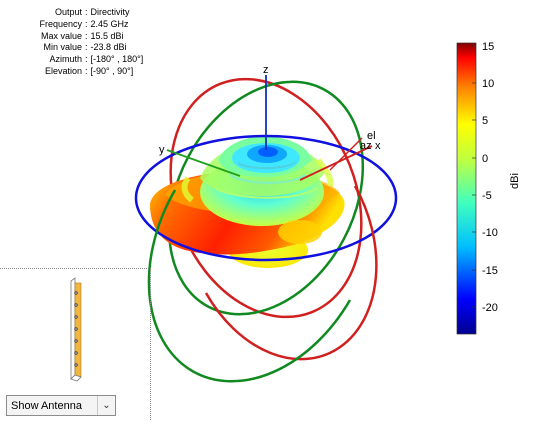  I want to click on colorbar-tick-label: -10, so click(490, 233).